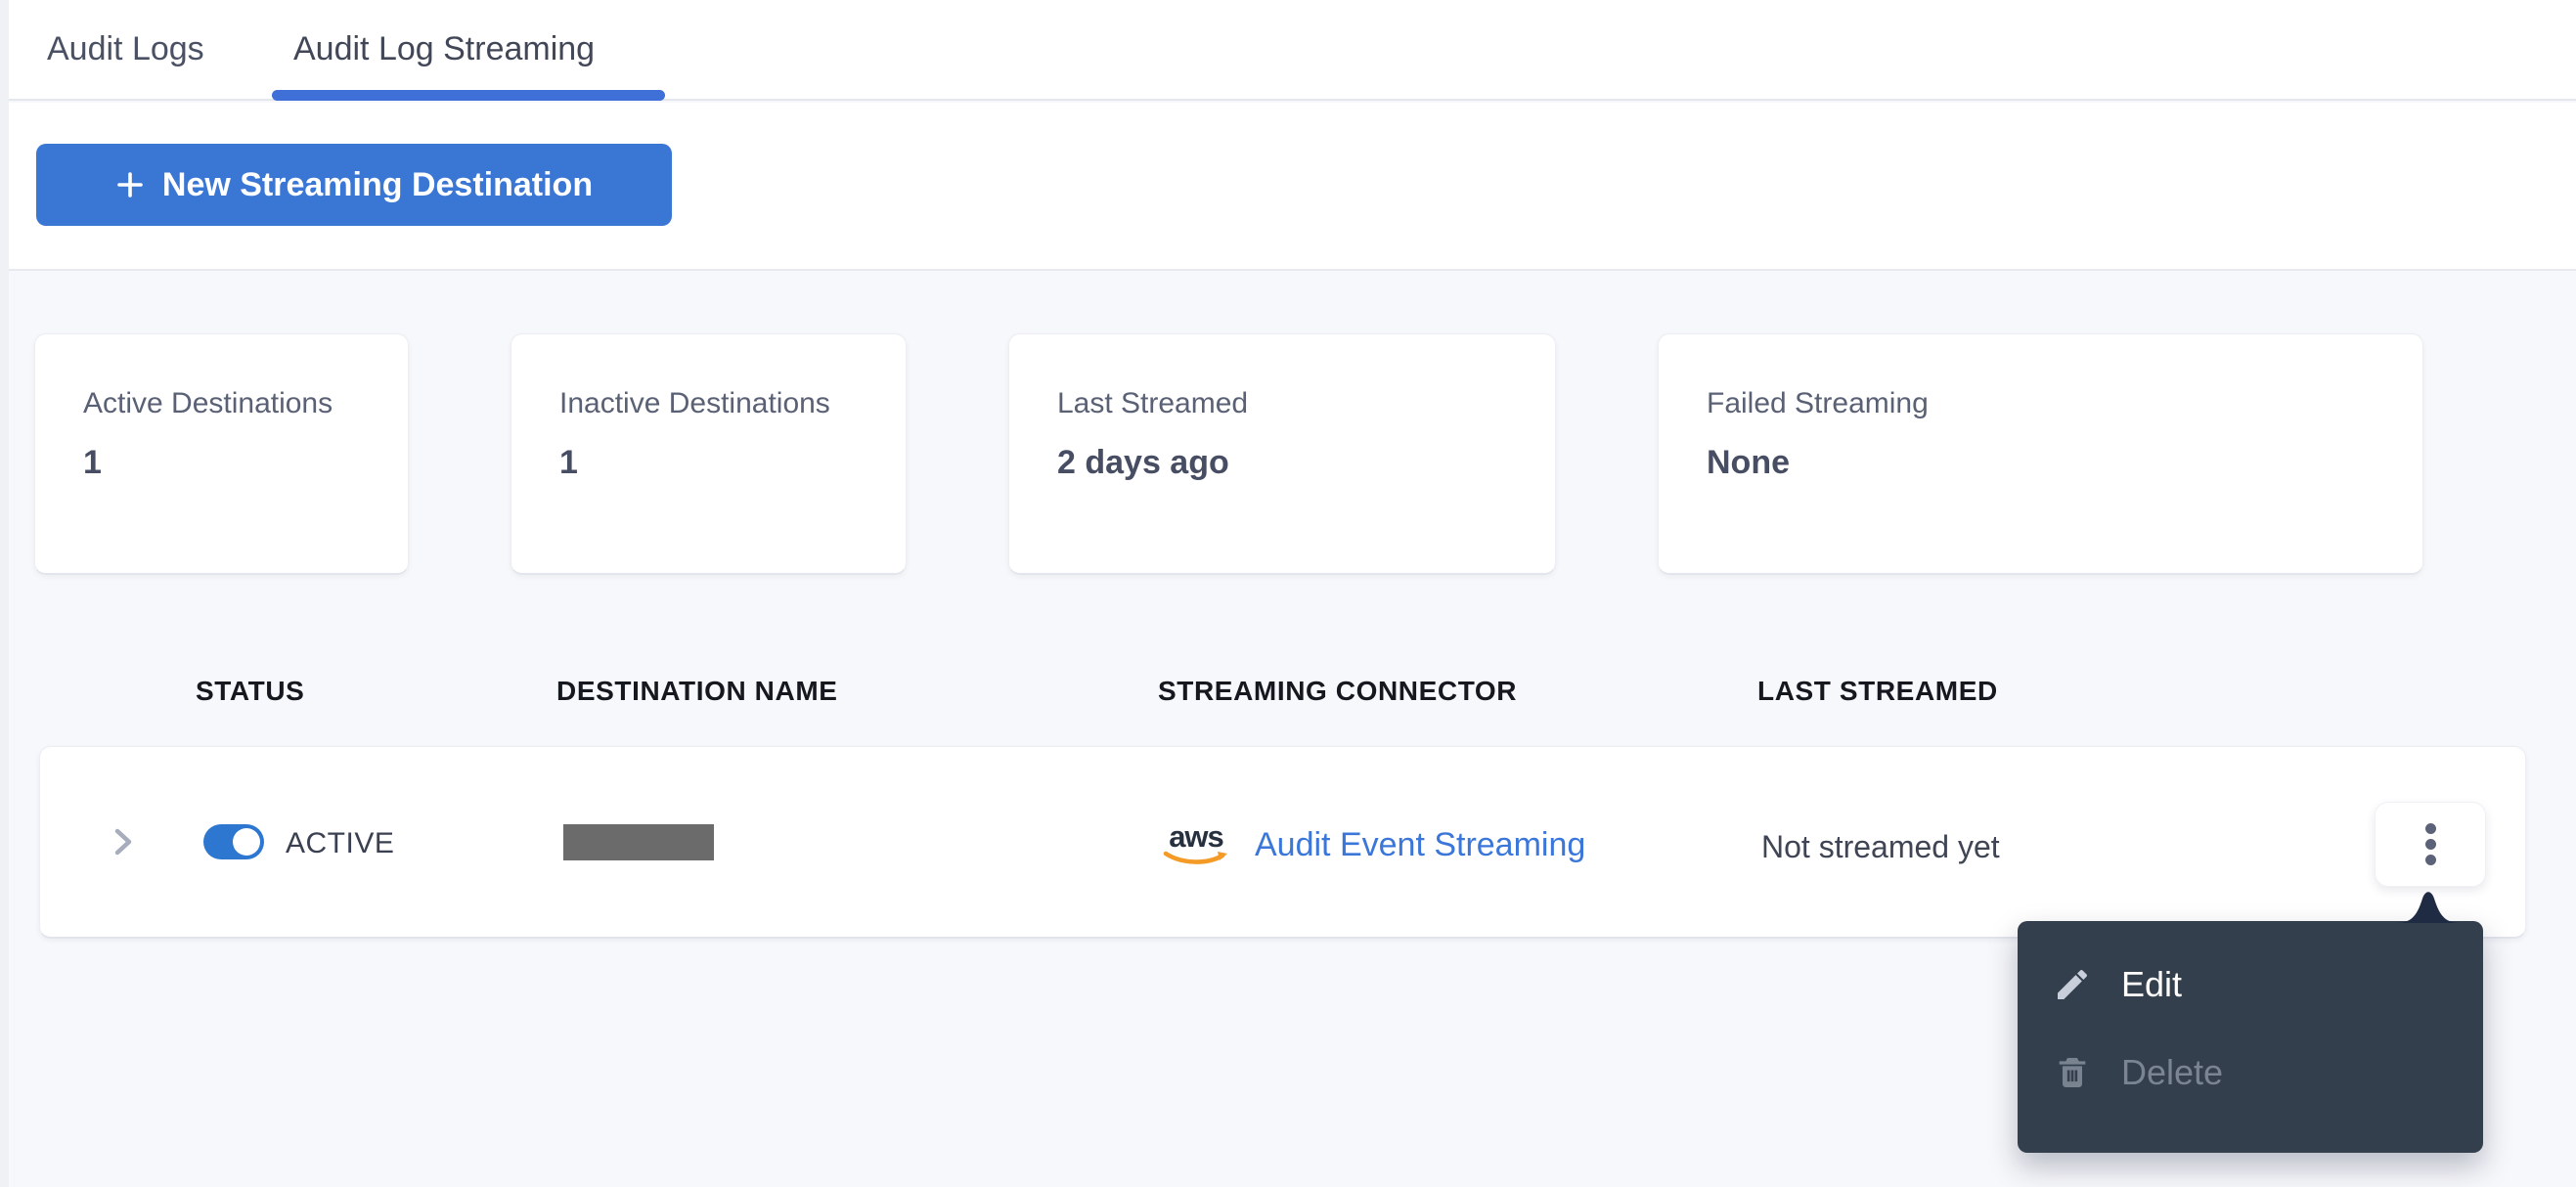  I want to click on menu-item-delete: Delete, so click(2250, 1073).